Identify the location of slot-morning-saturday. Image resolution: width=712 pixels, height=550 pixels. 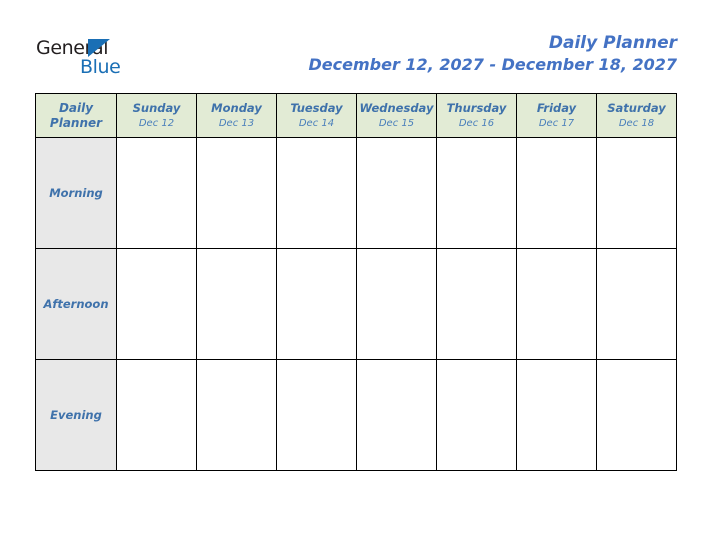
(636, 193).